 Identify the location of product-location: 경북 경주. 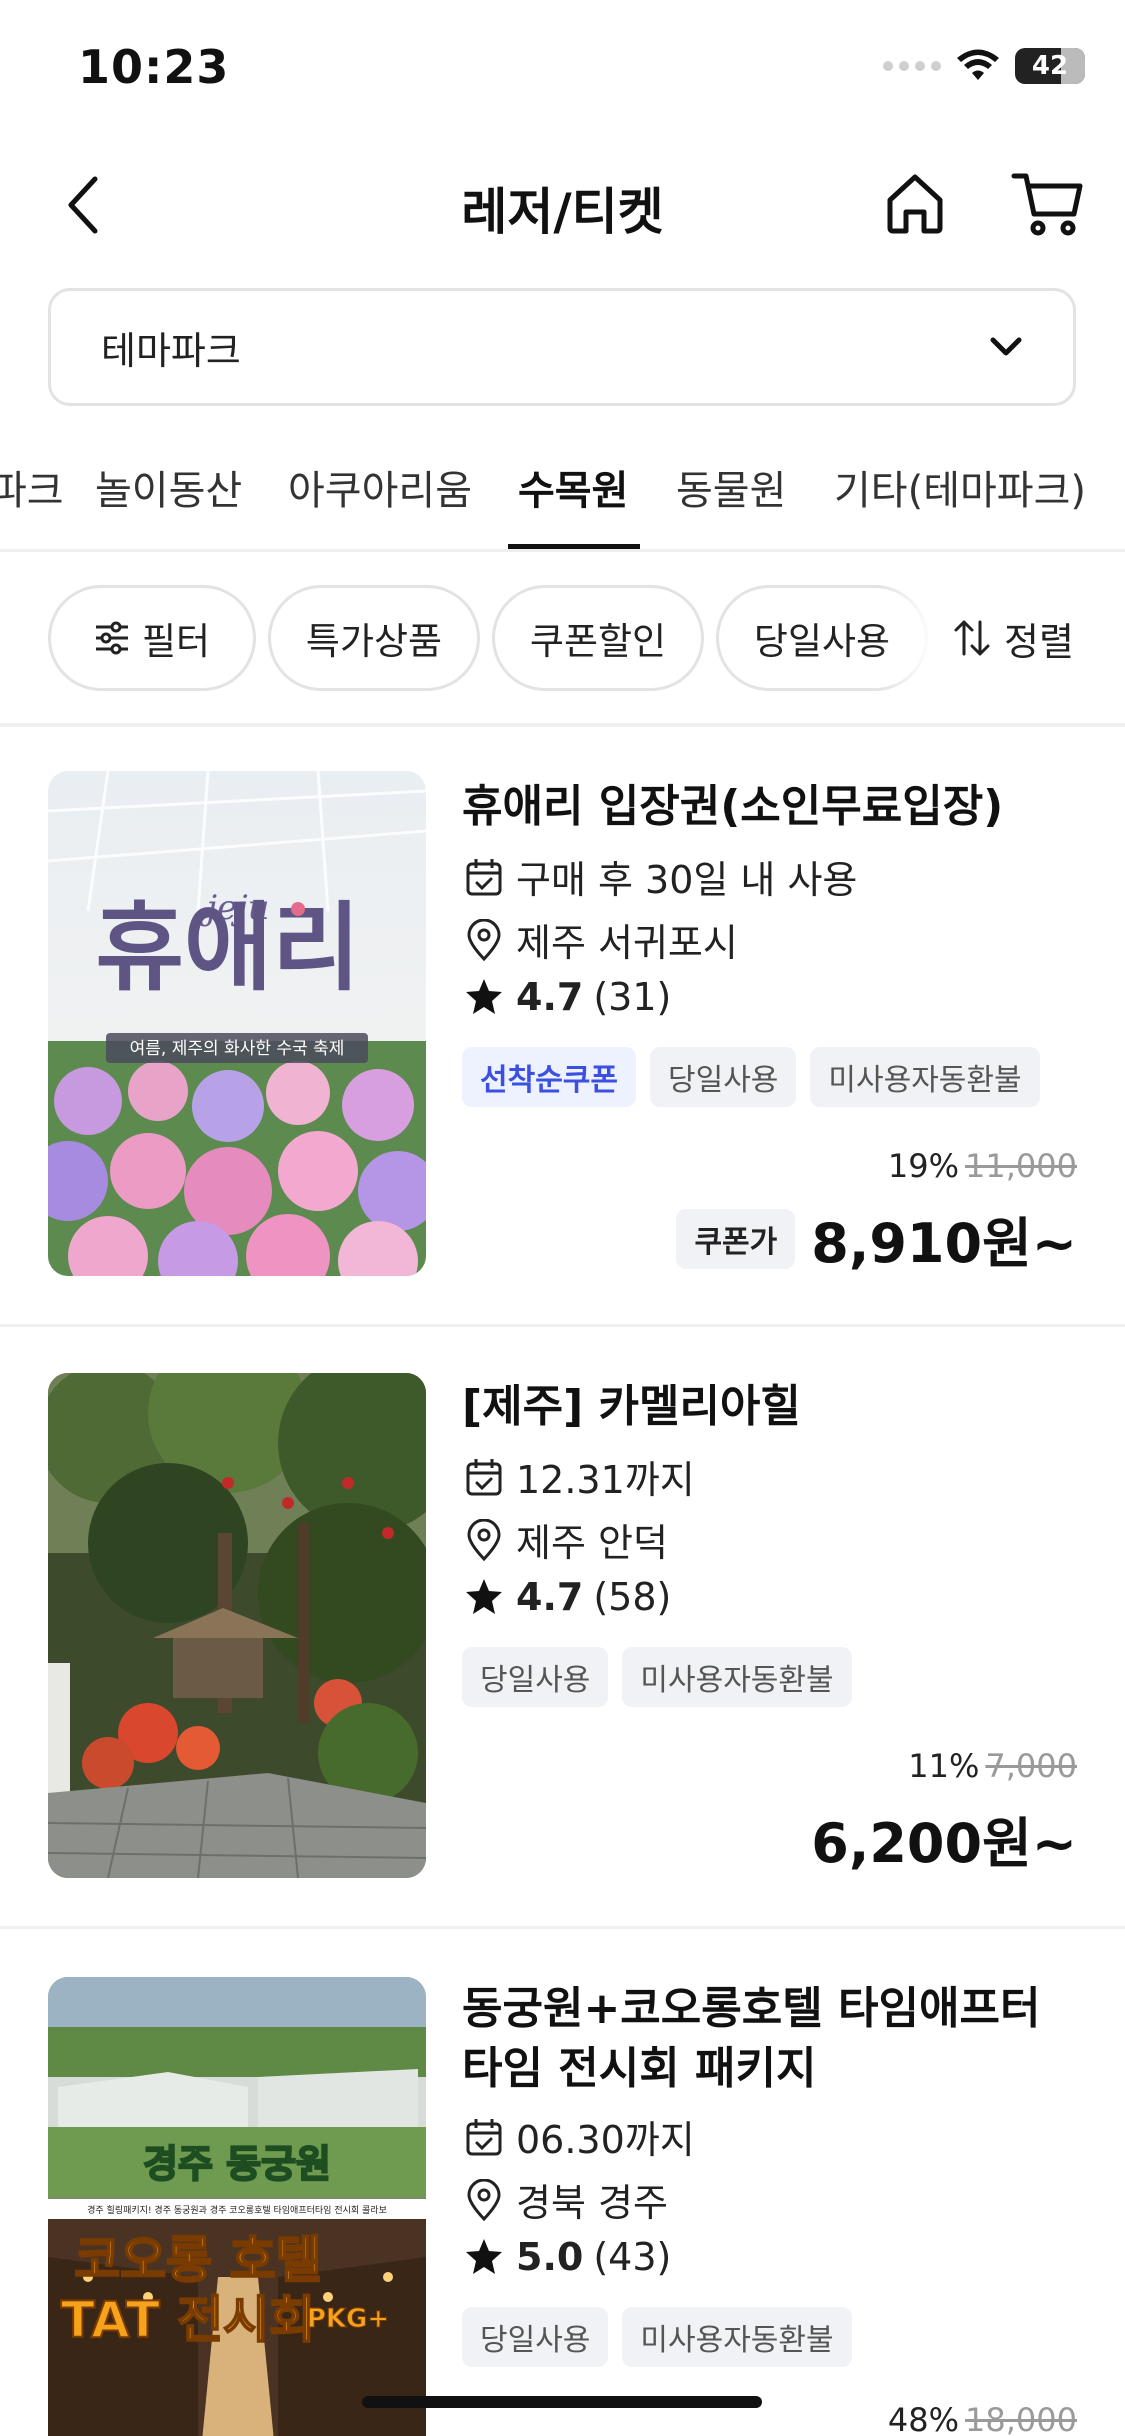
(565, 2199).